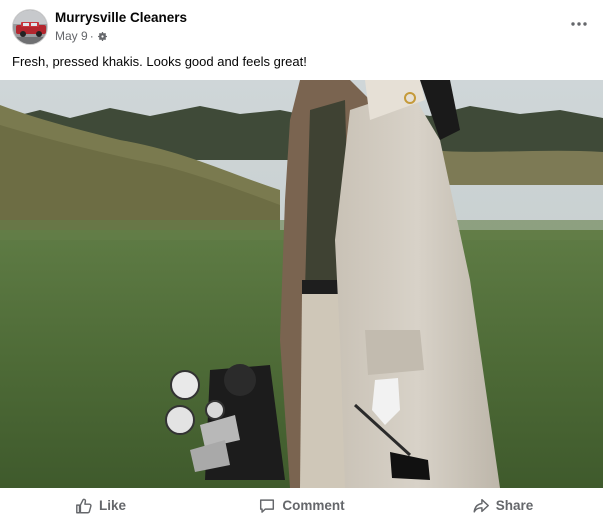 The height and width of the screenshot is (523, 603). What do you see at coordinates (102, 36) in the screenshot?
I see `gear-icon` at bounding box center [102, 36].